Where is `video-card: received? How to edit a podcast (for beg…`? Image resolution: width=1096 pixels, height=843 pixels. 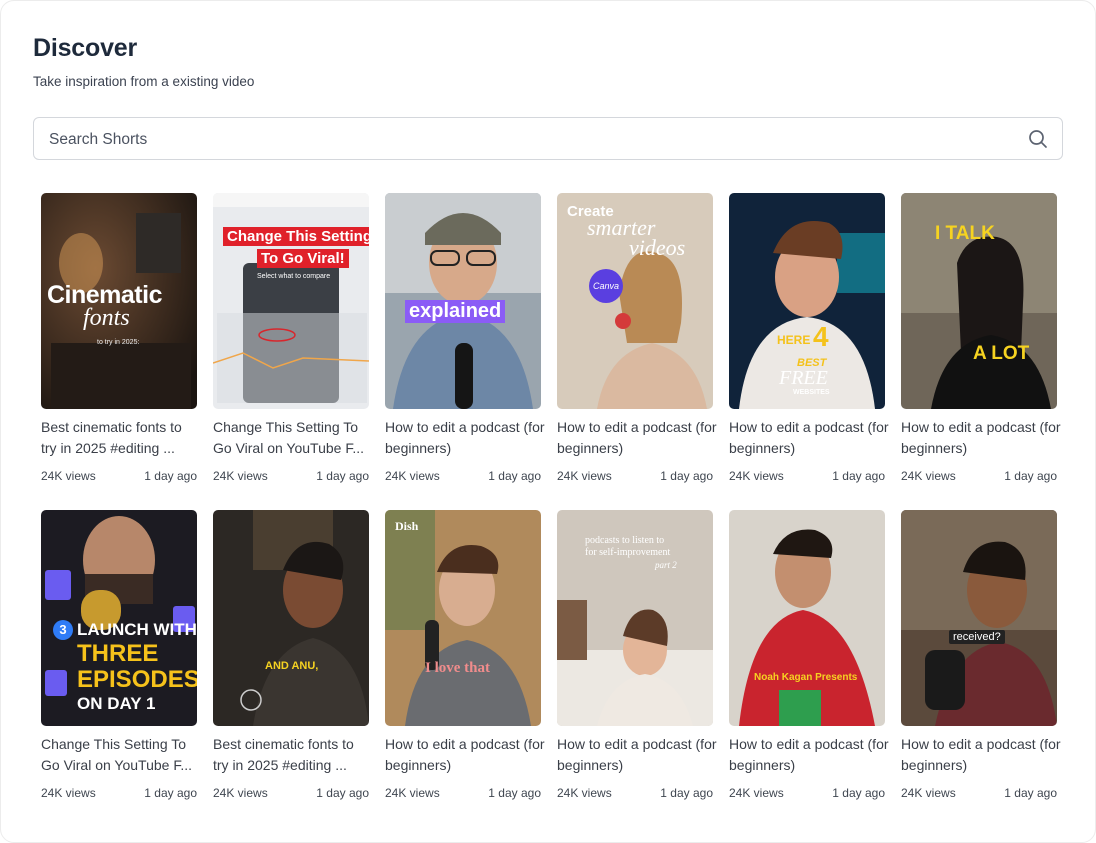 video-card: received? How to edit a podcast (for beg… is located at coordinates (981, 655).